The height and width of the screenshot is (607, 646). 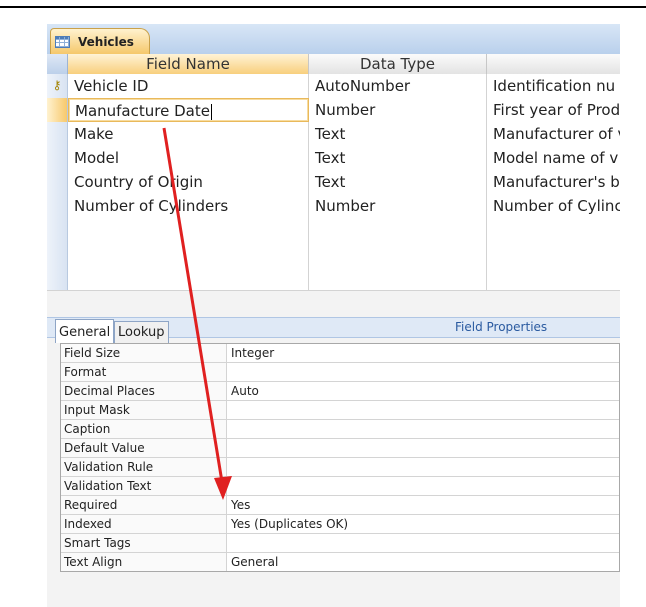 I want to click on header-description, so click(x=553, y=64).